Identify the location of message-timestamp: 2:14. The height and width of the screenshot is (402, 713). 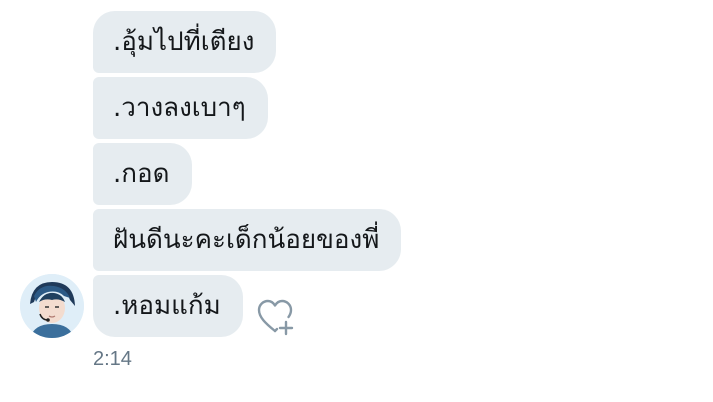
(112, 359).